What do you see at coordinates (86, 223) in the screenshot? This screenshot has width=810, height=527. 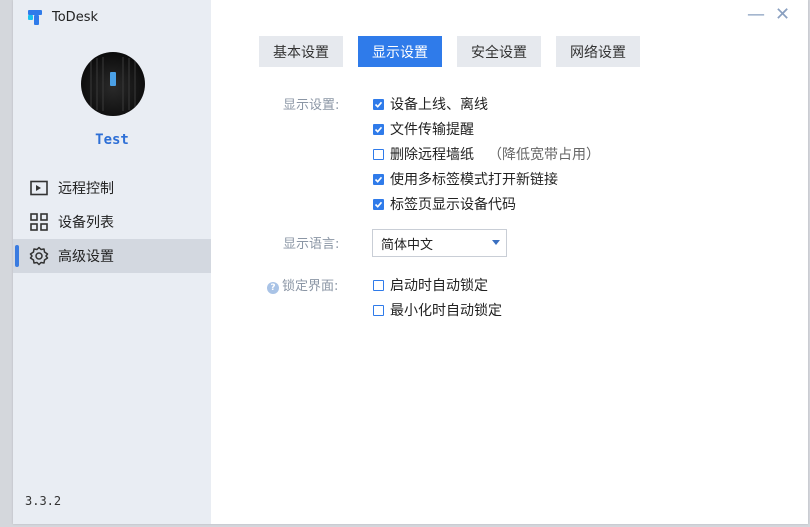 I see `sidebar-item-label: 设备列表` at bounding box center [86, 223].